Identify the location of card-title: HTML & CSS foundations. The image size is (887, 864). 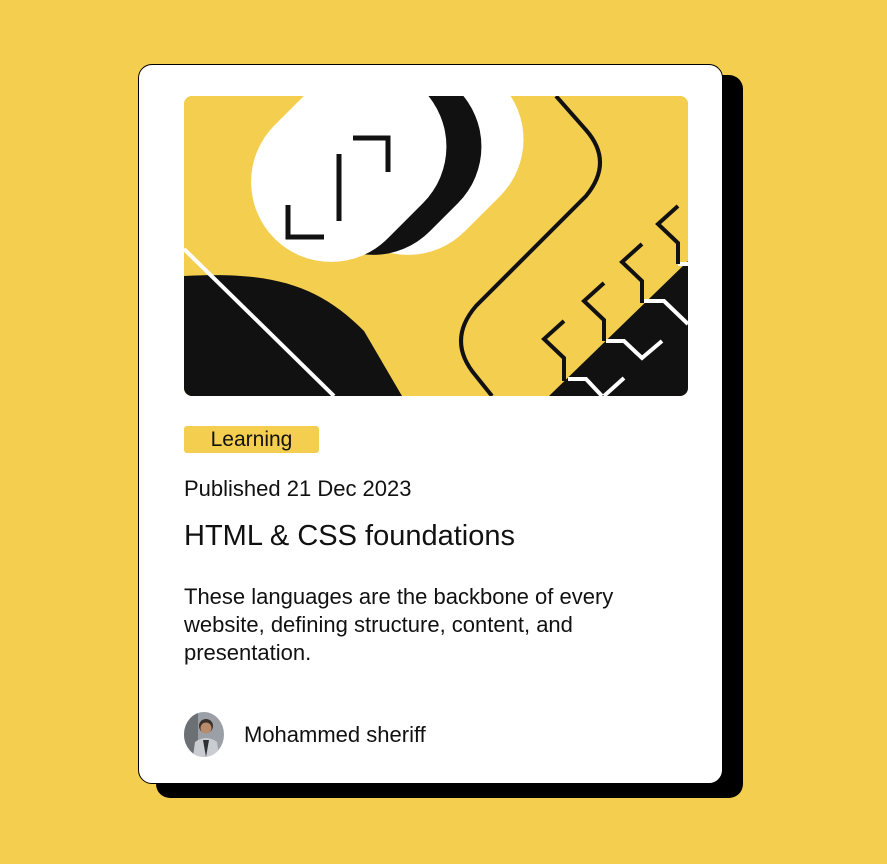
(349, 536).